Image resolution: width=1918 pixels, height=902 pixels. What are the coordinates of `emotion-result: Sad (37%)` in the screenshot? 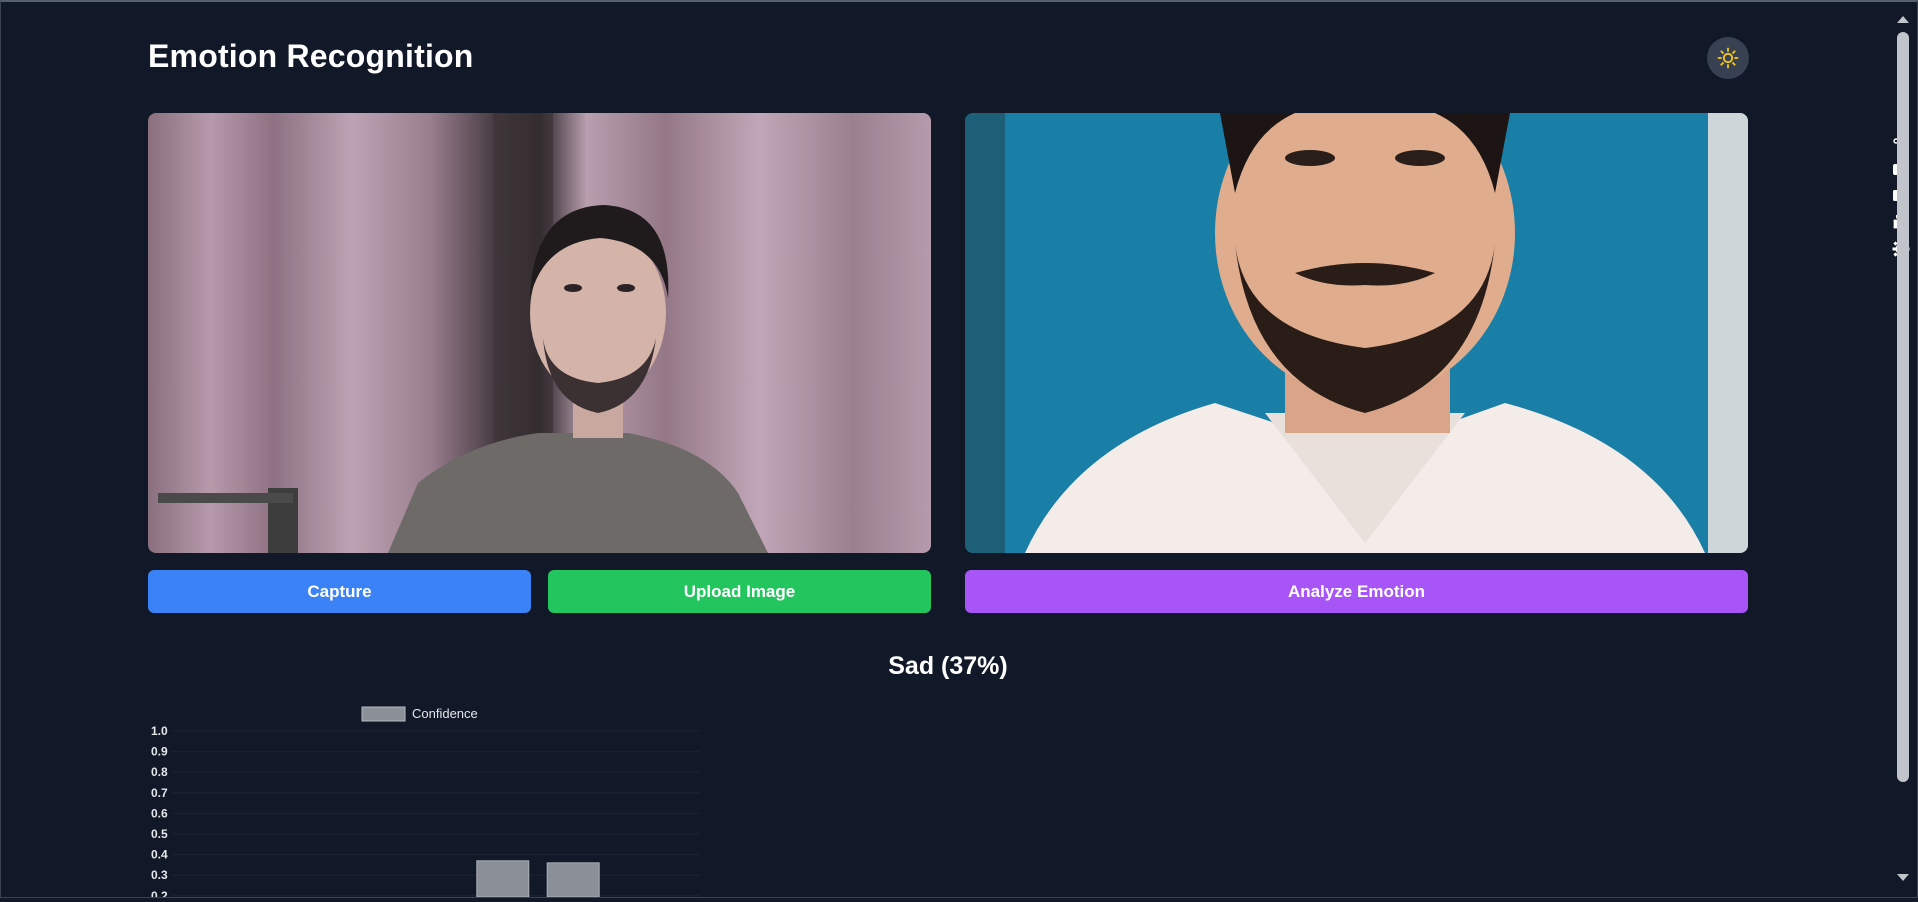 It's located at (948, 666).